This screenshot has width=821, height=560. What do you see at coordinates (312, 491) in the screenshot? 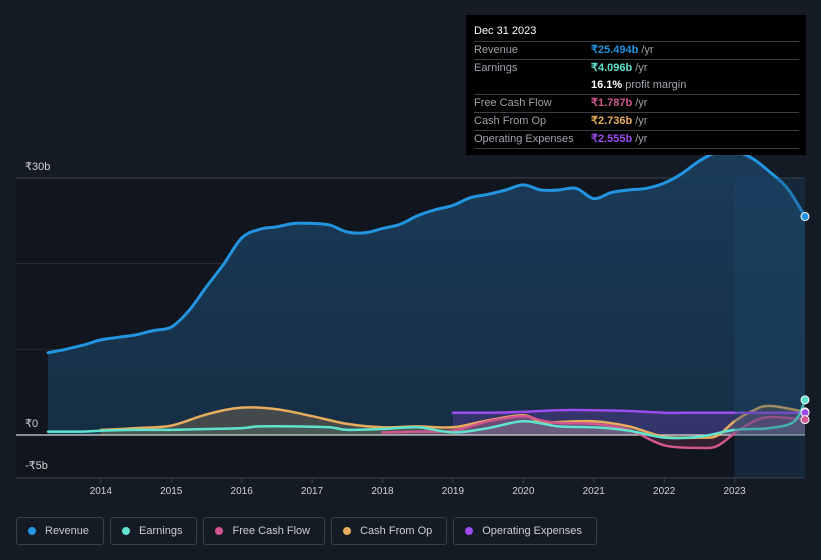
I see `x-tick-label: 2017` at bounding box center [312, 491].